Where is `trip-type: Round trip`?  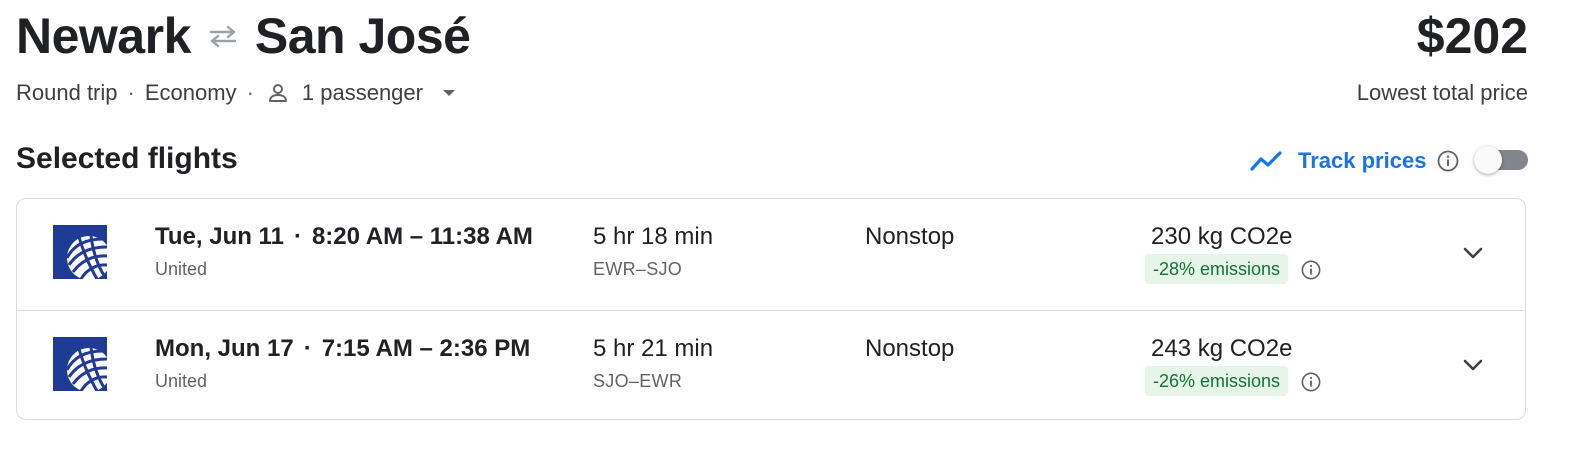
trip-type: Round trip is located at coordinates (67, 92).